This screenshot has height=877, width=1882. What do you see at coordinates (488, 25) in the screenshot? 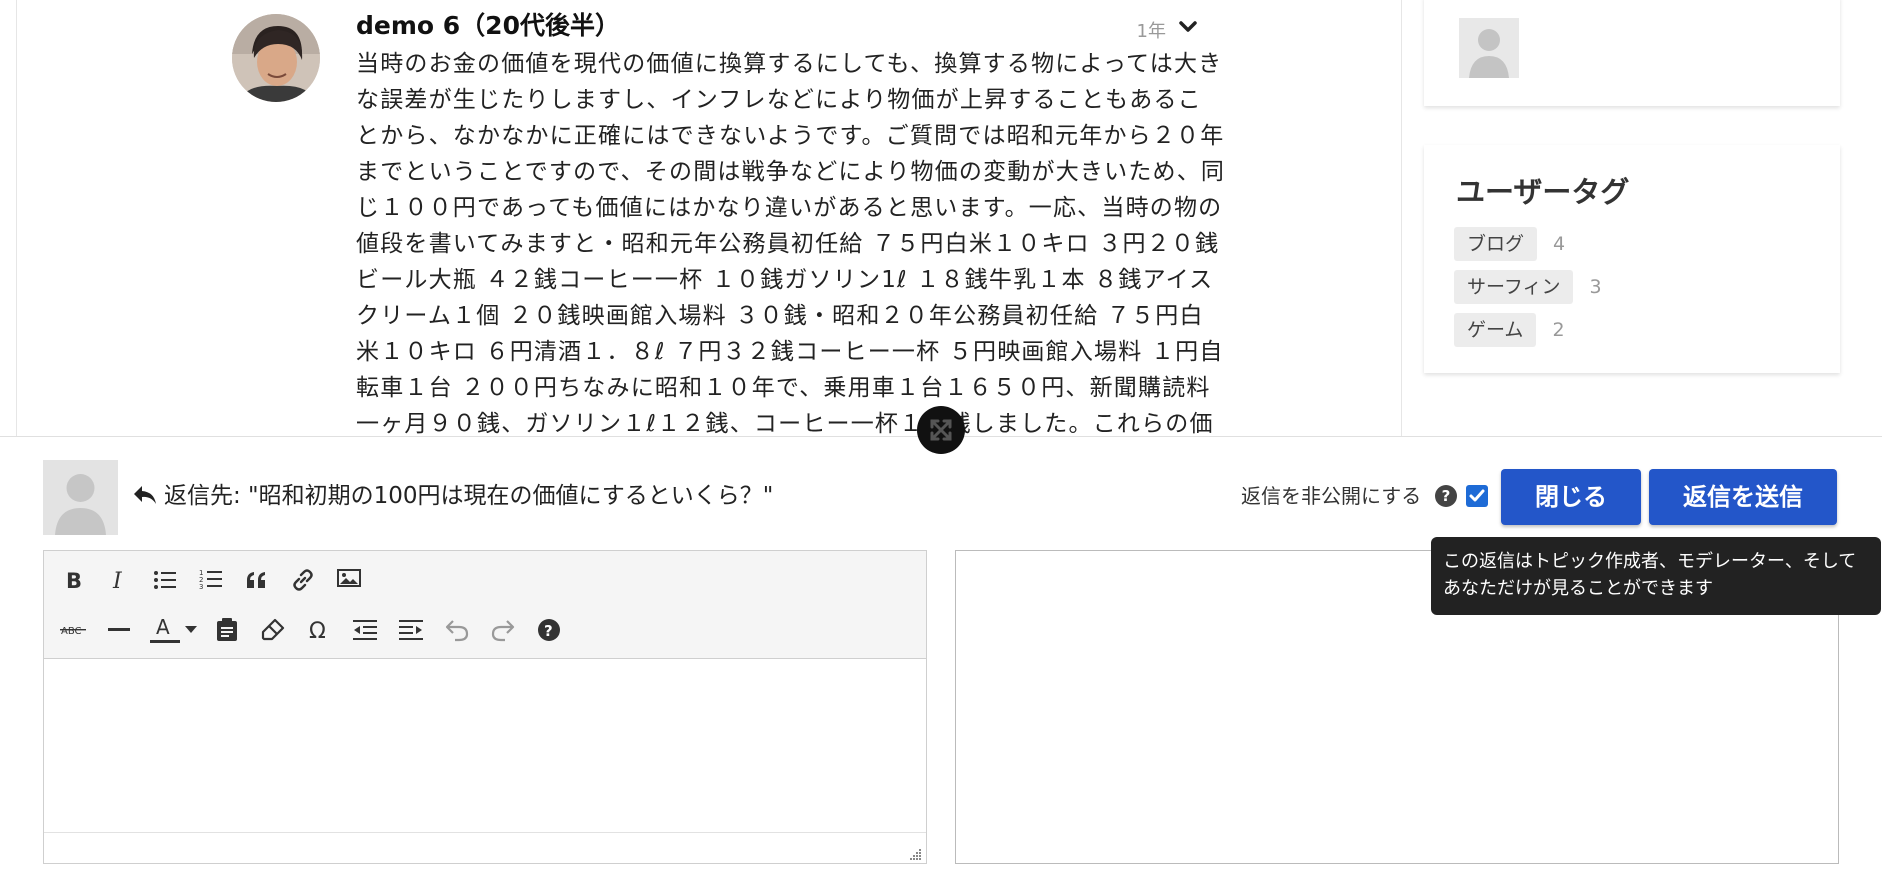
I see `post-author: demo 6（20代後半）` at bounding box center [488, 25].